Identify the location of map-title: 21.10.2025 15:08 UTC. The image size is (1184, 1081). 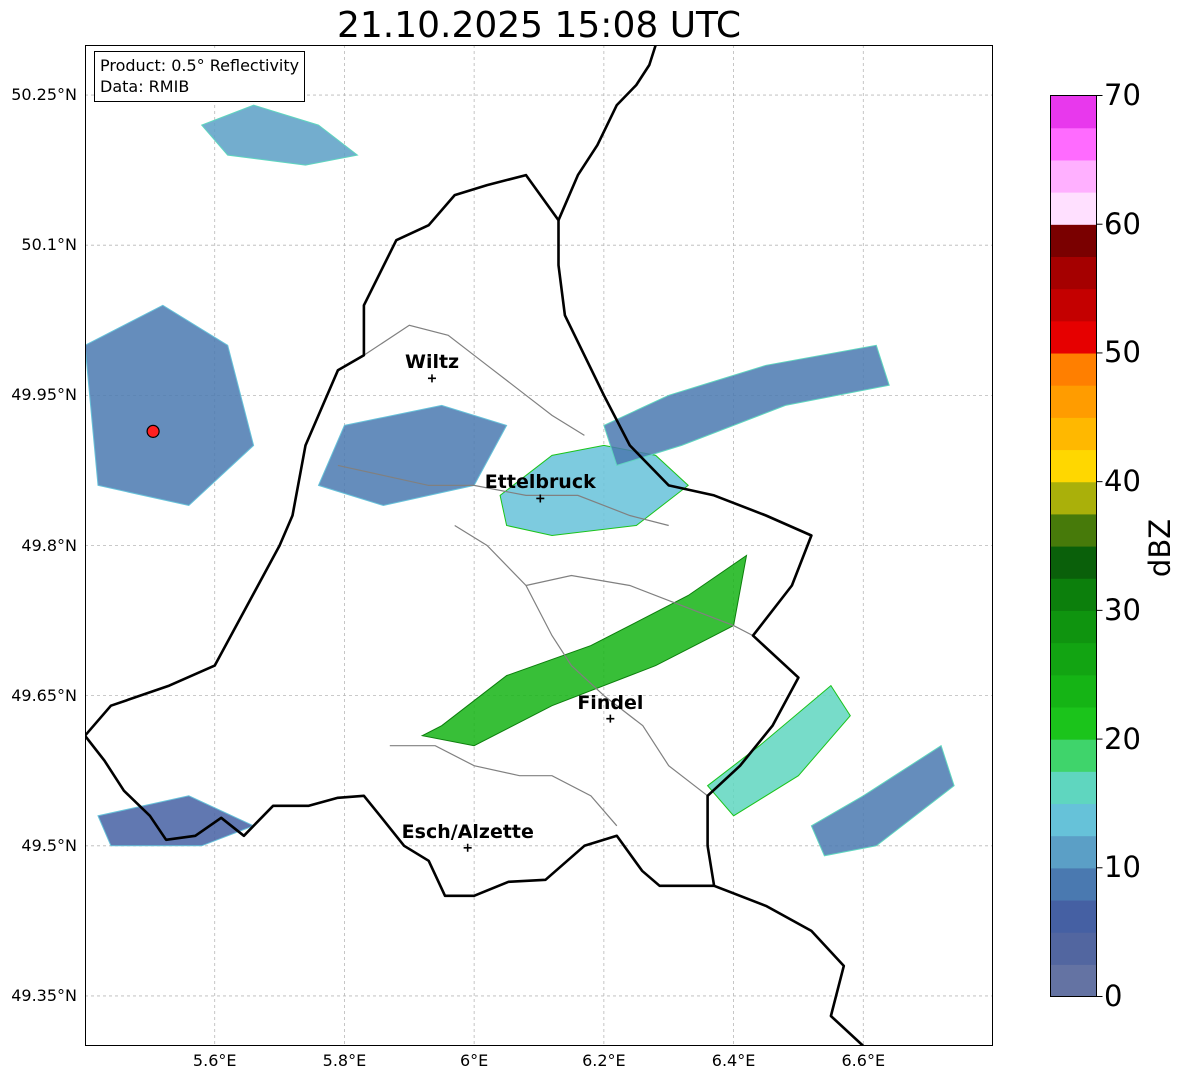
(539, 25).